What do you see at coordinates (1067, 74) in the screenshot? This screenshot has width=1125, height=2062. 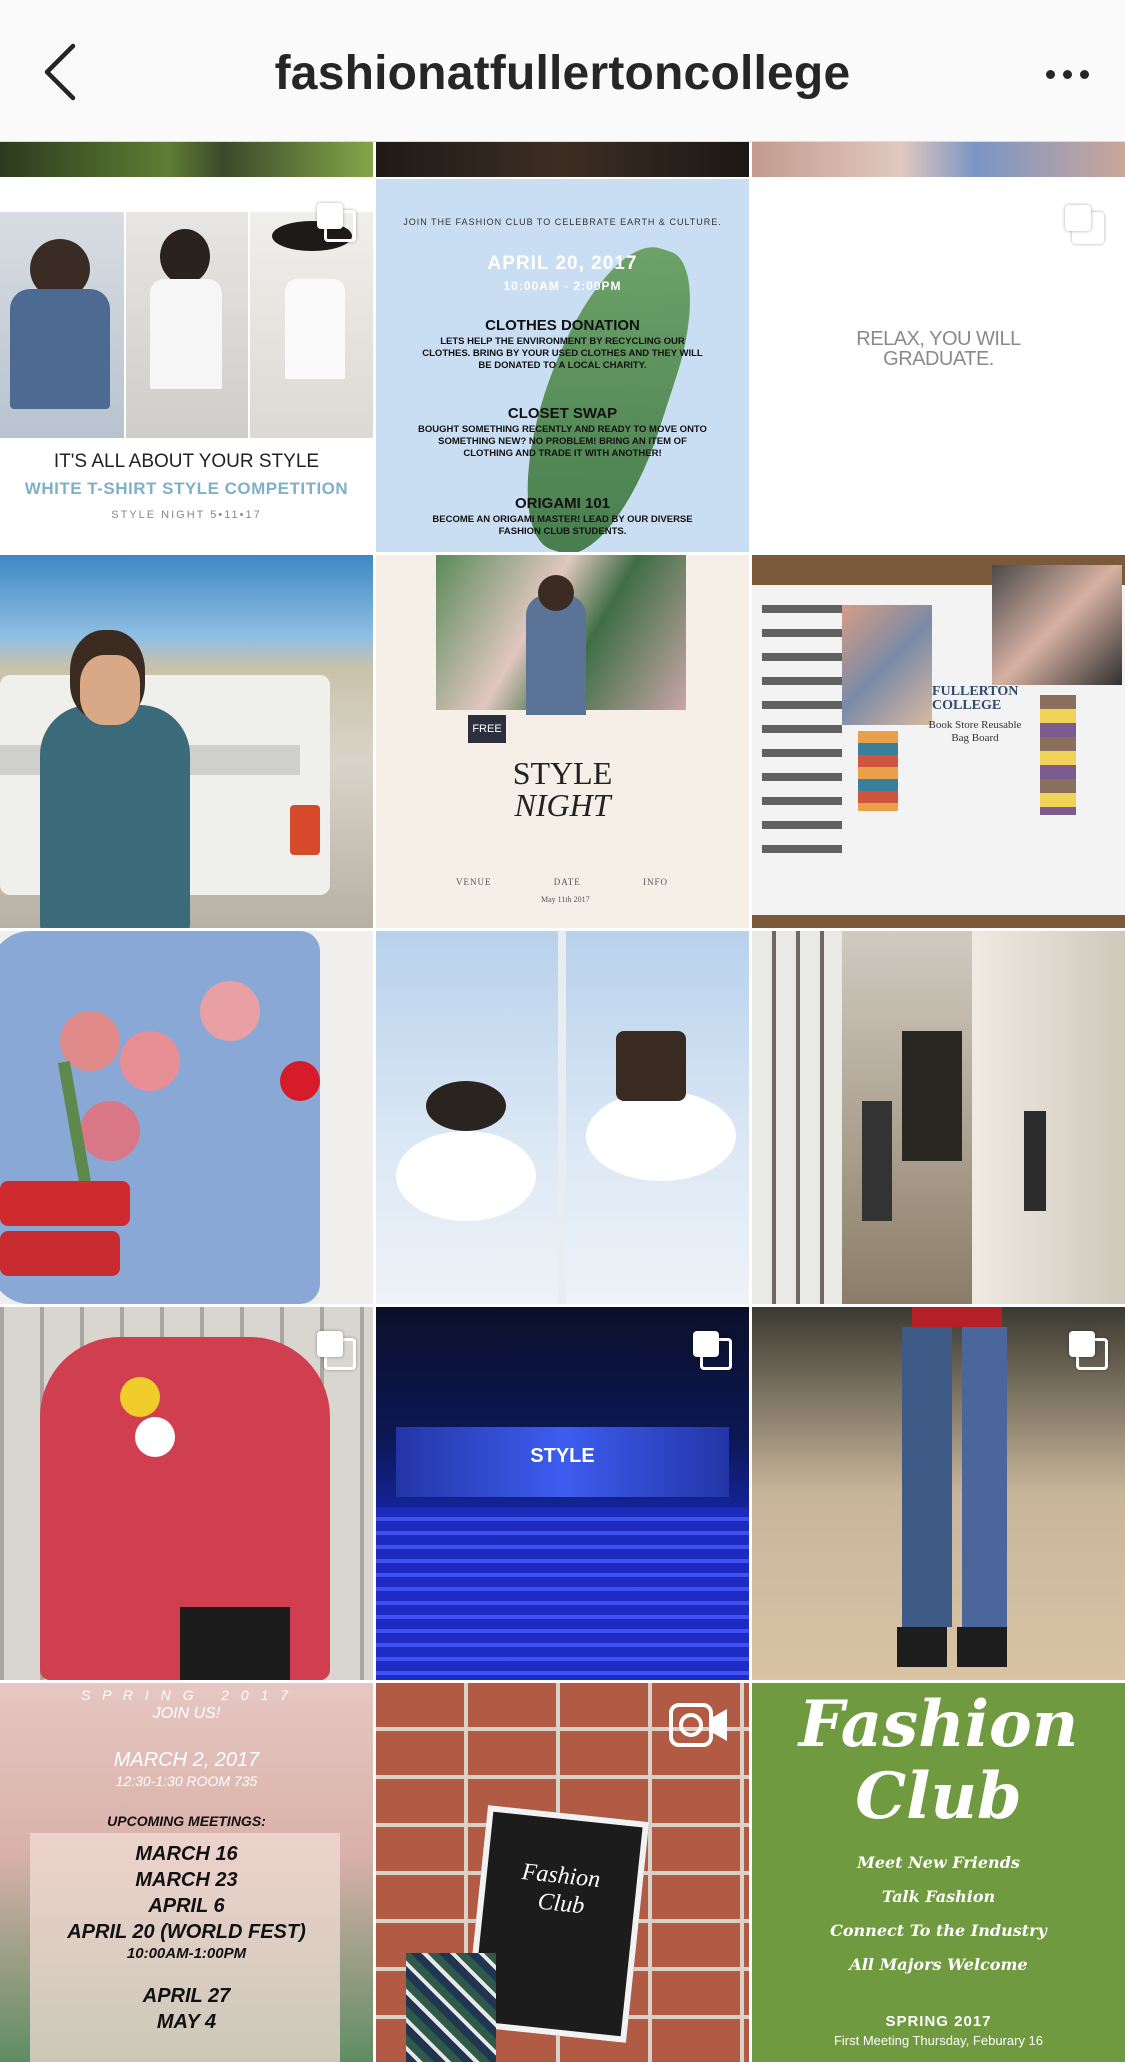 I see `more-options-button` at bounding box center [1067, 74].